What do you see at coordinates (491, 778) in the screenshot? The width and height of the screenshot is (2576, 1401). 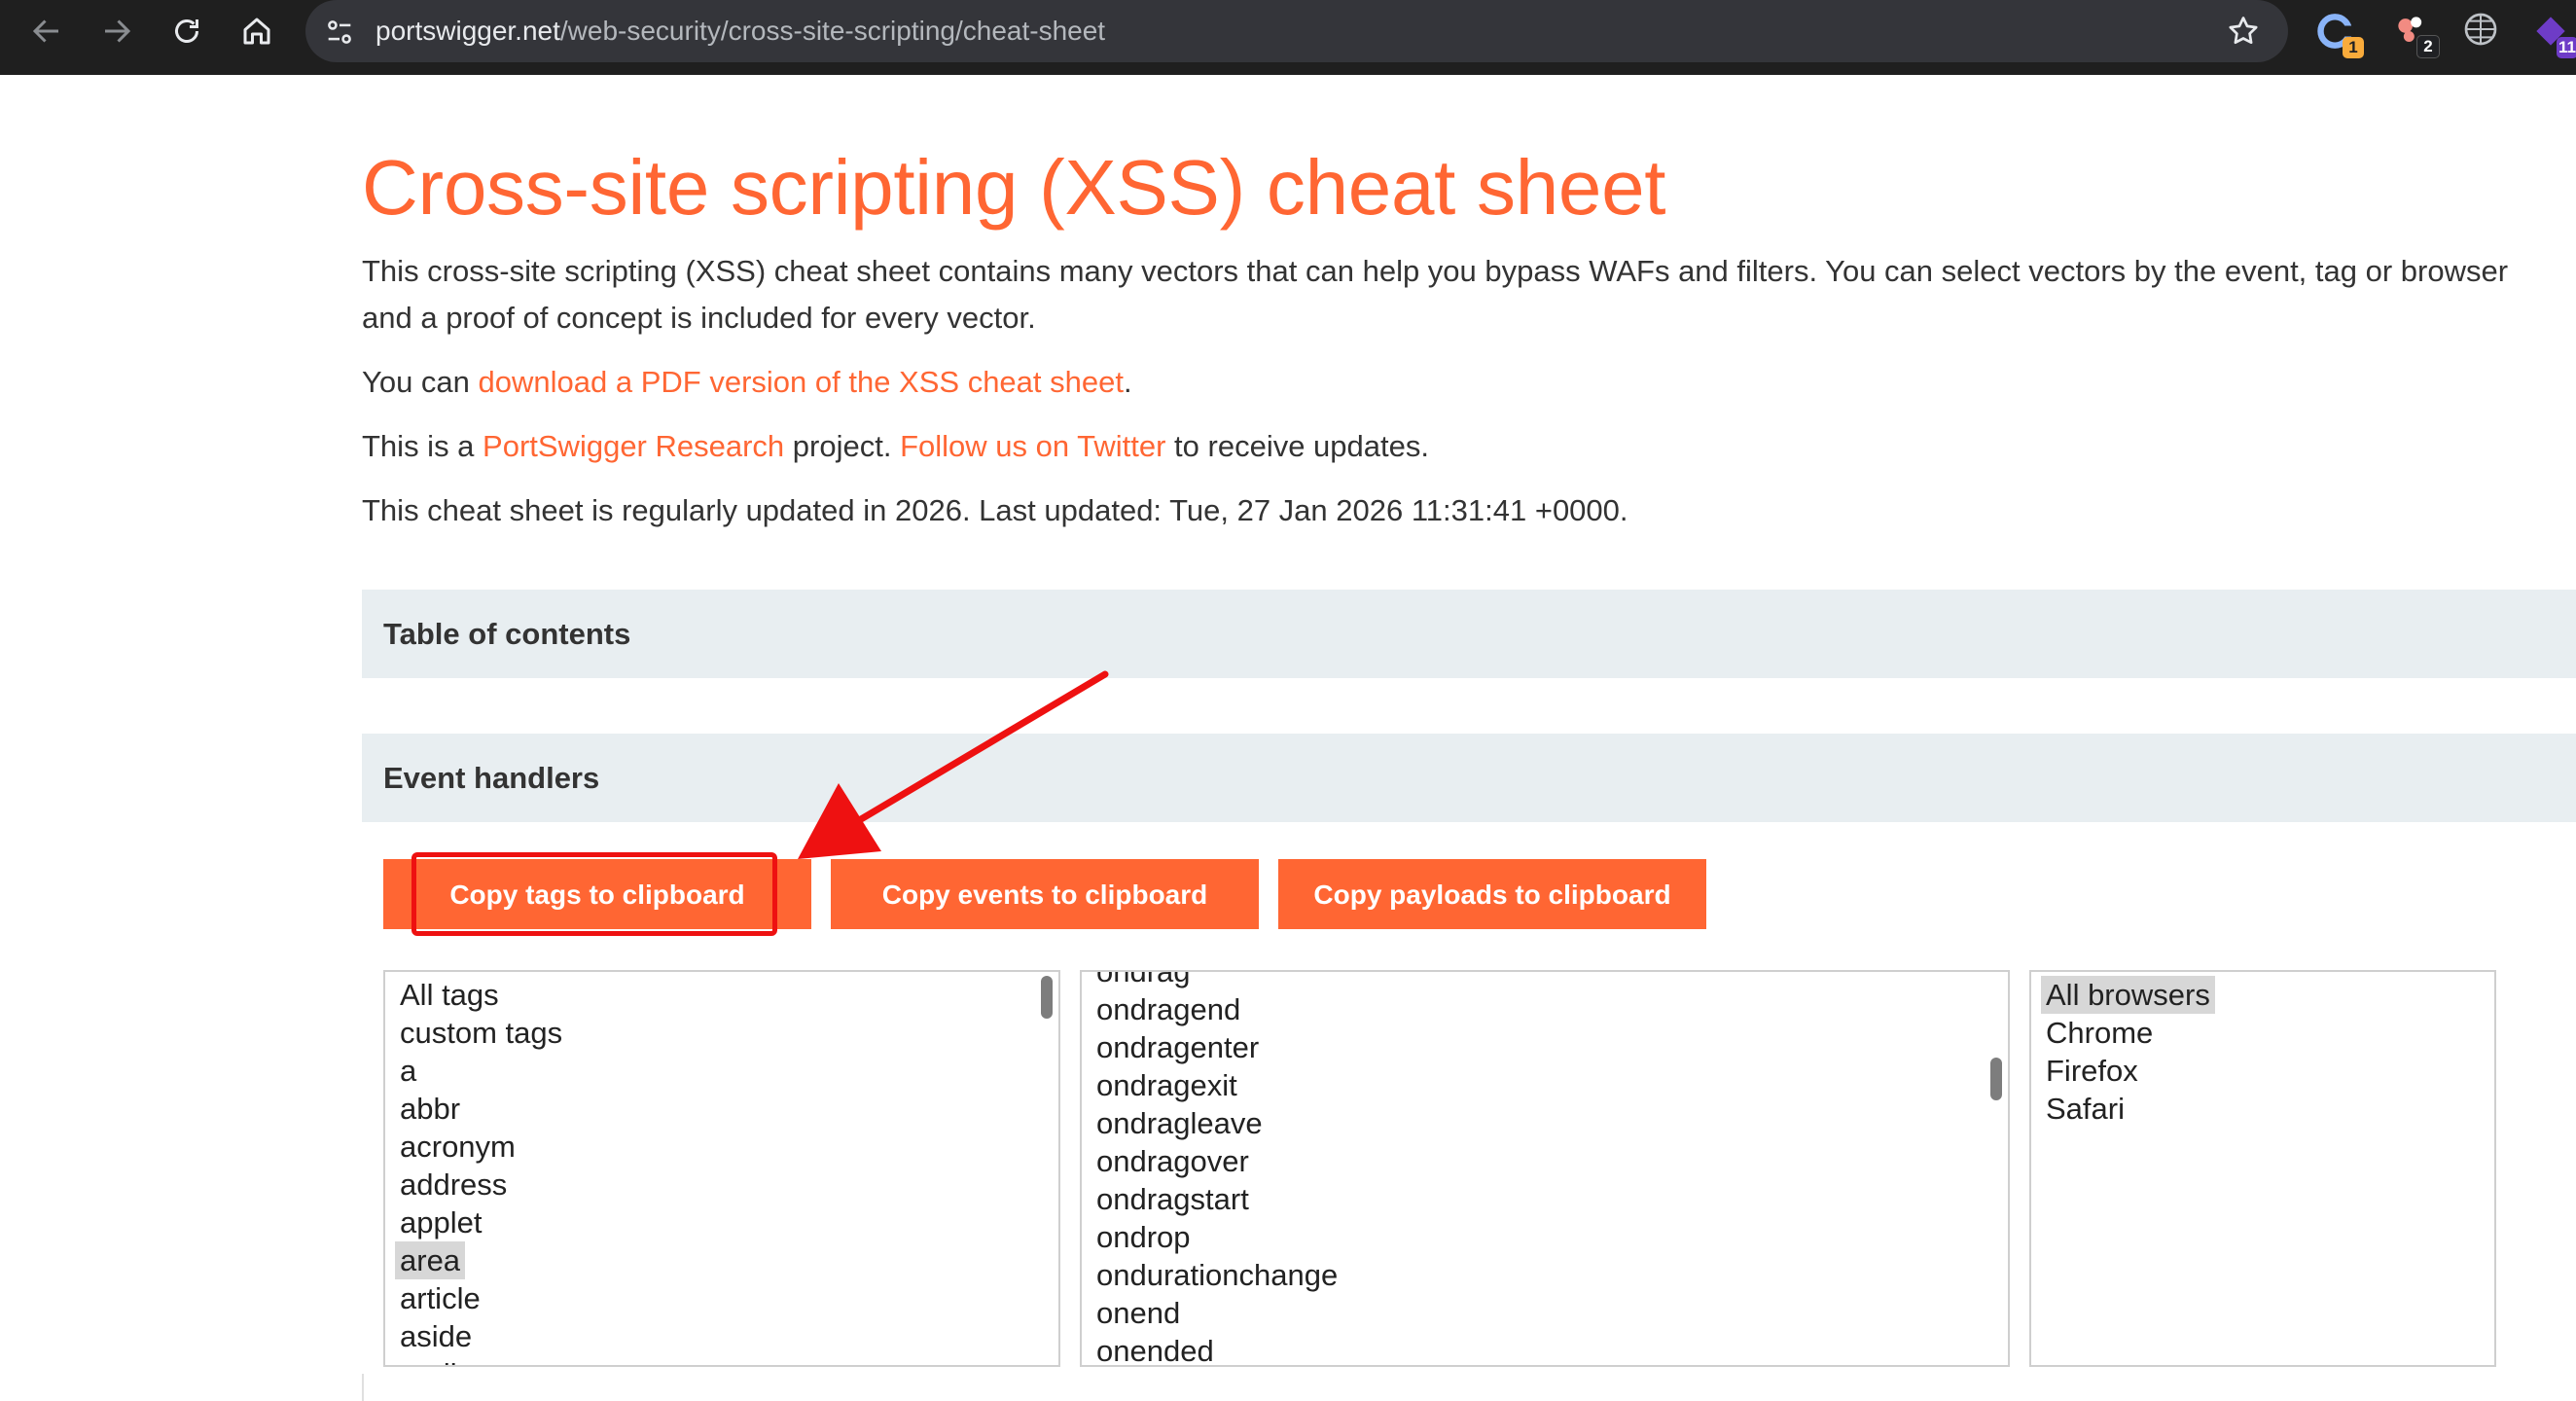 I see `event-handlers-heading: Event handlers` at bounding box center [491, 778].